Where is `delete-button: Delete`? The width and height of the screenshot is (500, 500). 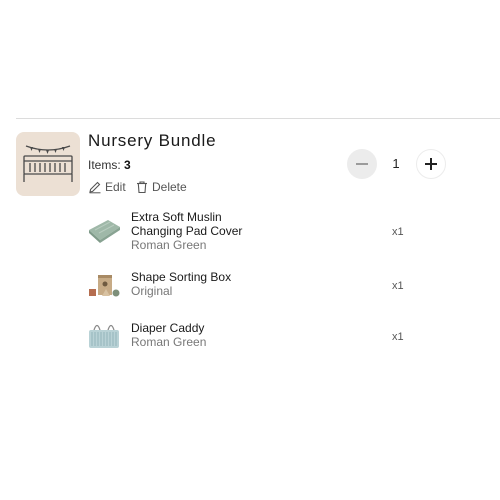
delete-button: Delete is located at coordinates (161, 187).